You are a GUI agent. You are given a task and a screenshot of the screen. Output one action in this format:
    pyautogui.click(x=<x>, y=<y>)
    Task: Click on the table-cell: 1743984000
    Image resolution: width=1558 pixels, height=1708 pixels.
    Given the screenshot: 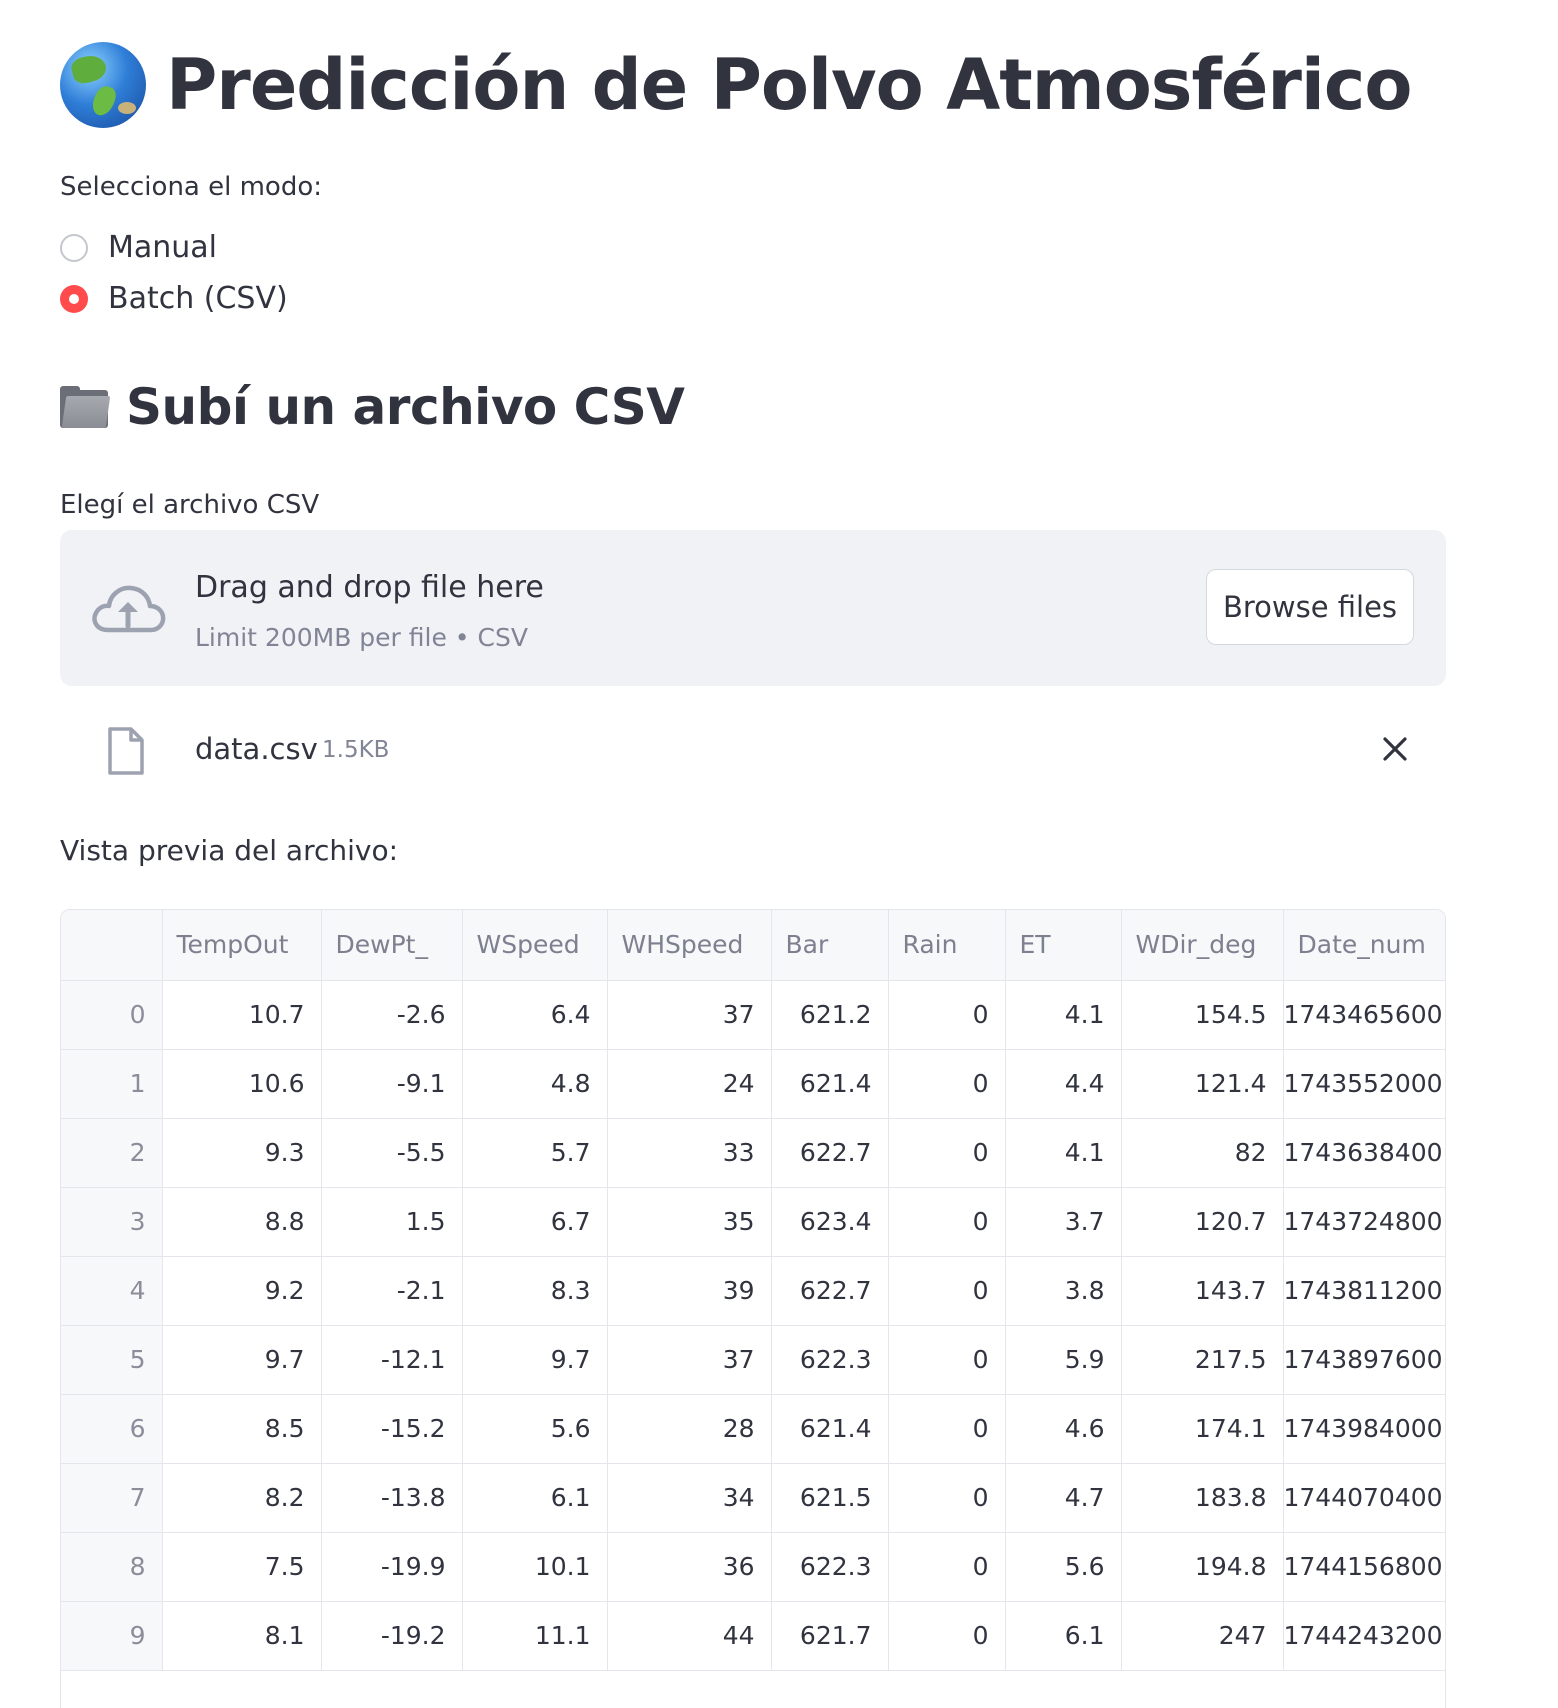 What is the action you would take?
    pyautogui.click(x=1364, y=1429)
    